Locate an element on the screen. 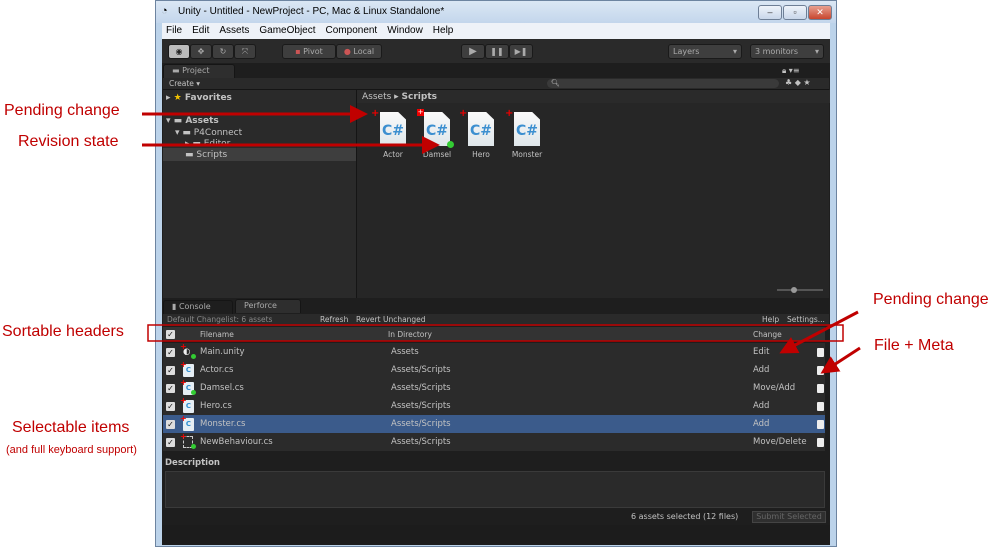 The height and width of the screenshot is (547, 996). arrow-file-meta is located at coordinates (840, 360).